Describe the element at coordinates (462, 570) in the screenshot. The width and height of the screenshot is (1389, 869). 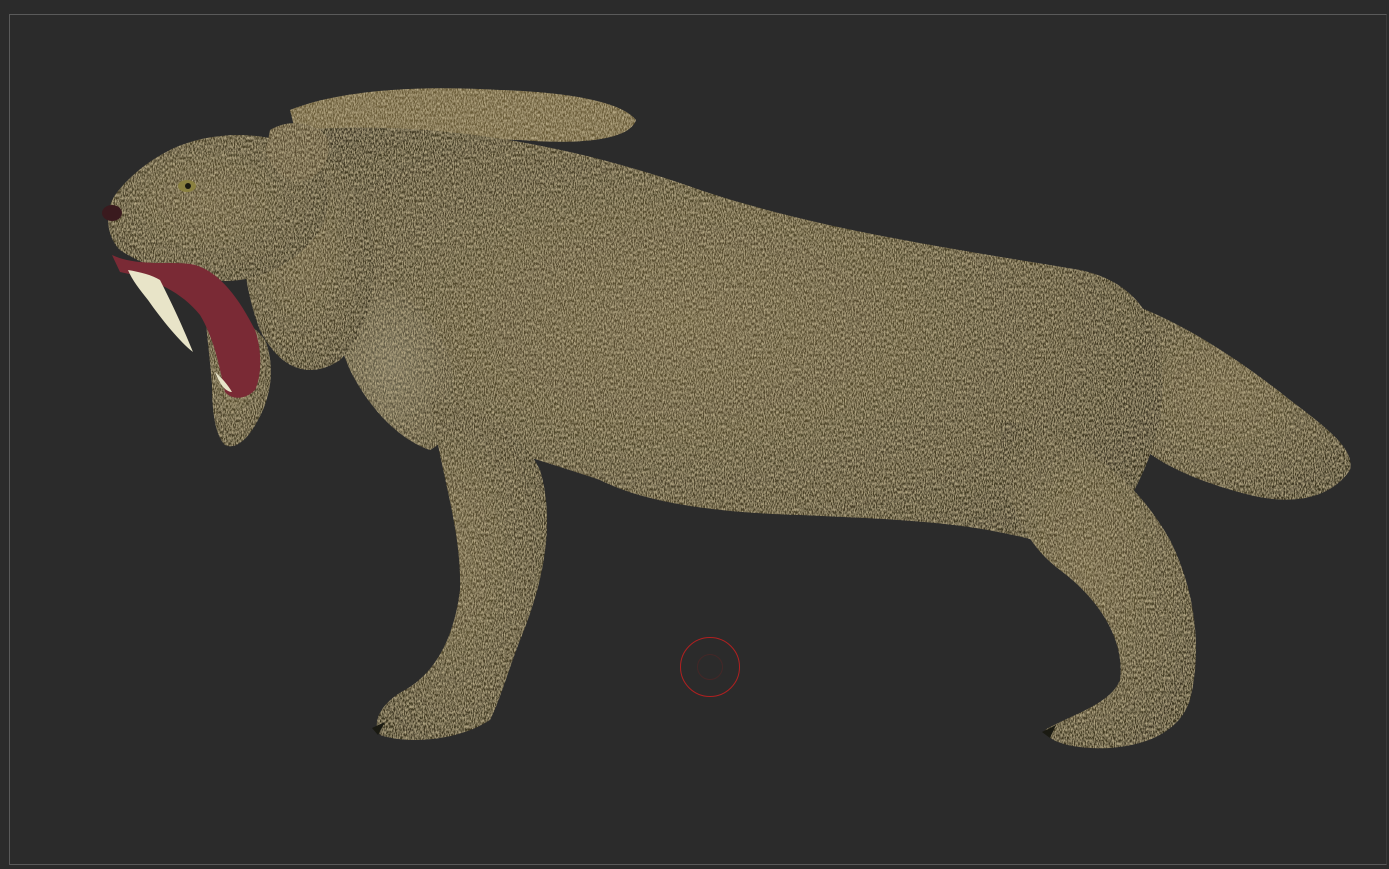
I see `front-leg` at that location.